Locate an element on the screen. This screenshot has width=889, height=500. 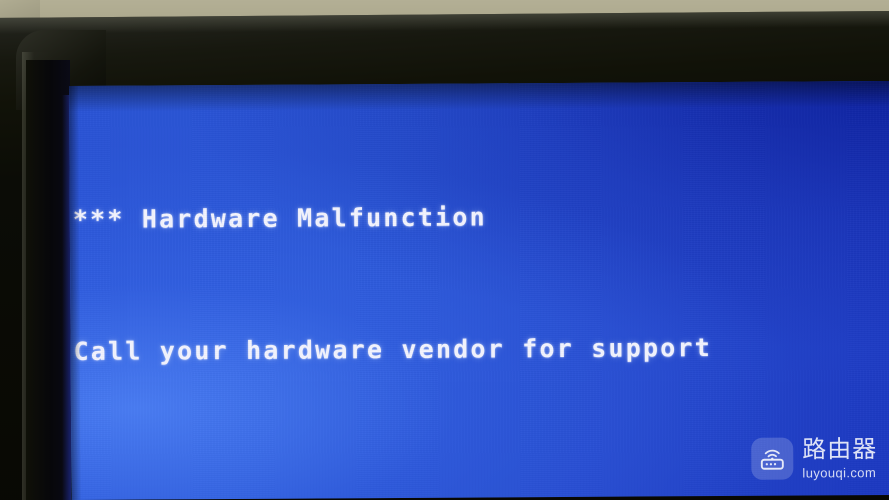
console-line-2: Call your hardware vendor for support is located at coordinates (392, 349).